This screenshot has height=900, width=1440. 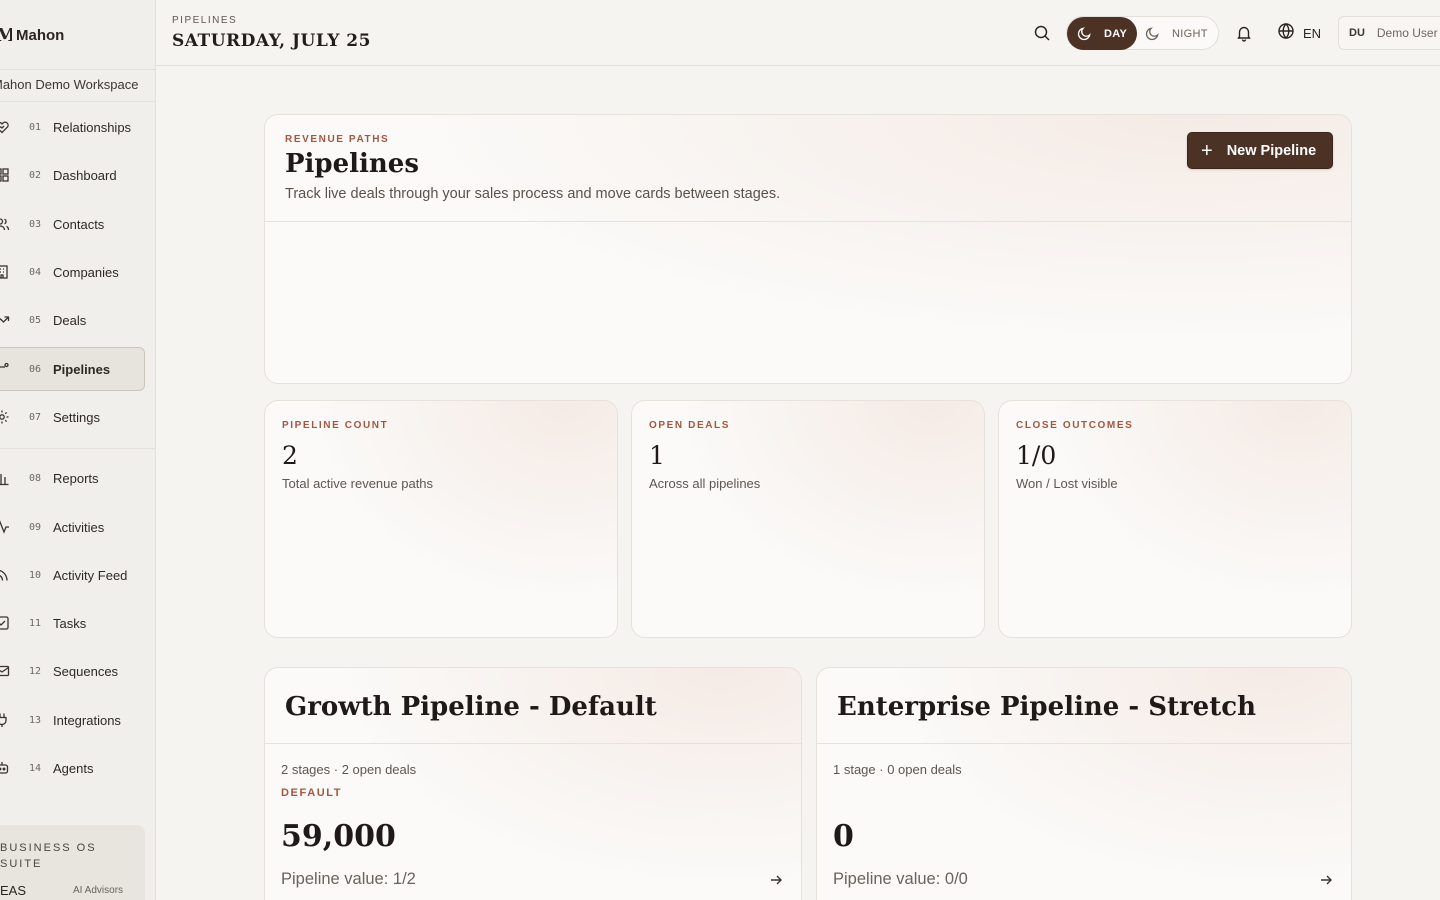 I want to click on nav-number: 09, so click(x=35, y=527).